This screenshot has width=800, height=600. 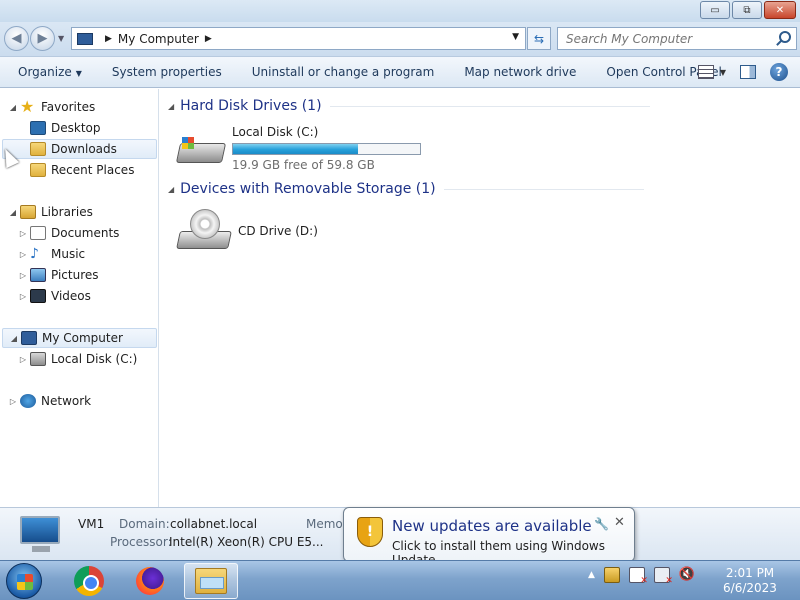 What do you see at coordinates (38, 359) in the screenshot?
I see `local-disk-icon` at bounding box center [38, 359].